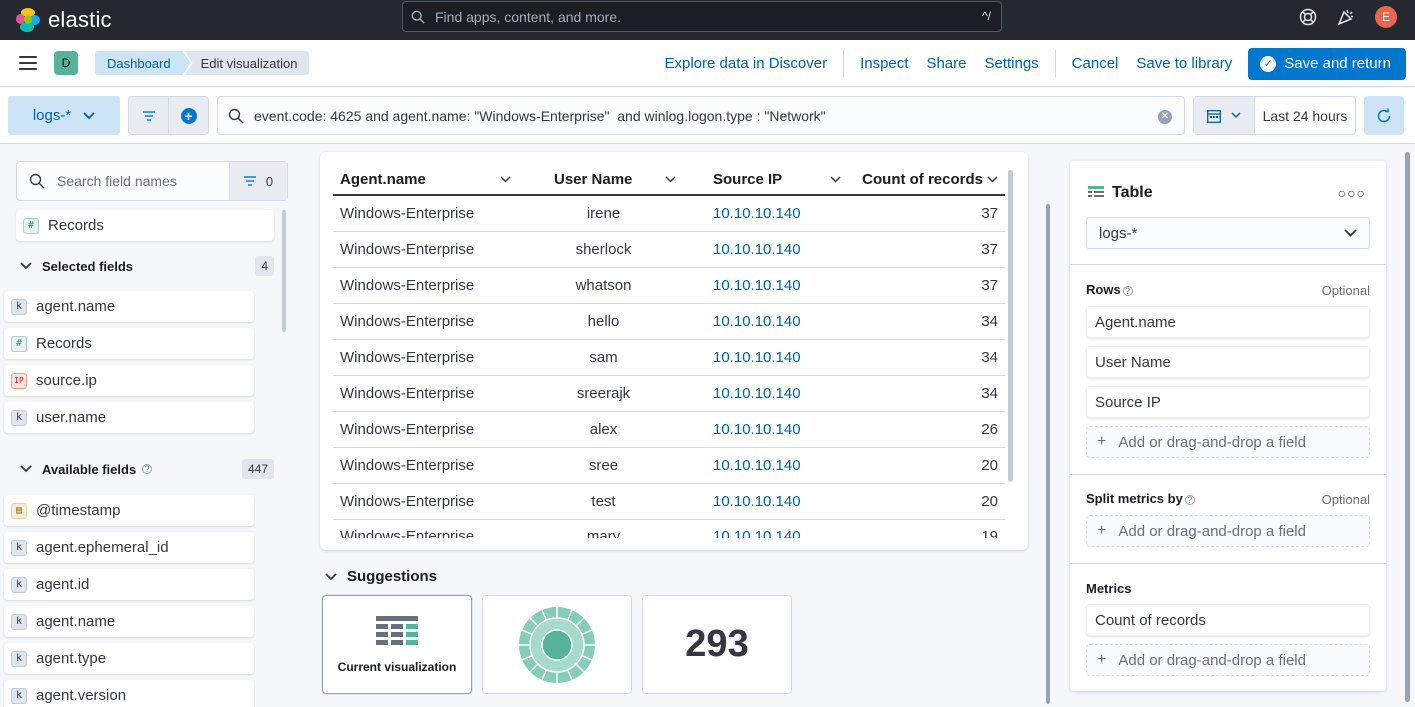 This screenshot has height=707, width=1415. I want to click on suggestion-donut, so click(557, 644).